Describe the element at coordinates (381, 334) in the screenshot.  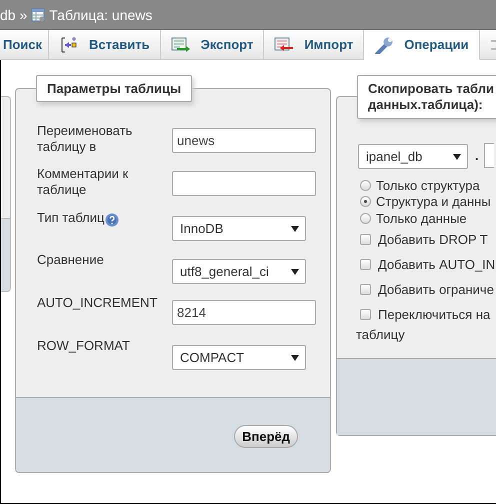
I see `option-label: таблицу` at that location.